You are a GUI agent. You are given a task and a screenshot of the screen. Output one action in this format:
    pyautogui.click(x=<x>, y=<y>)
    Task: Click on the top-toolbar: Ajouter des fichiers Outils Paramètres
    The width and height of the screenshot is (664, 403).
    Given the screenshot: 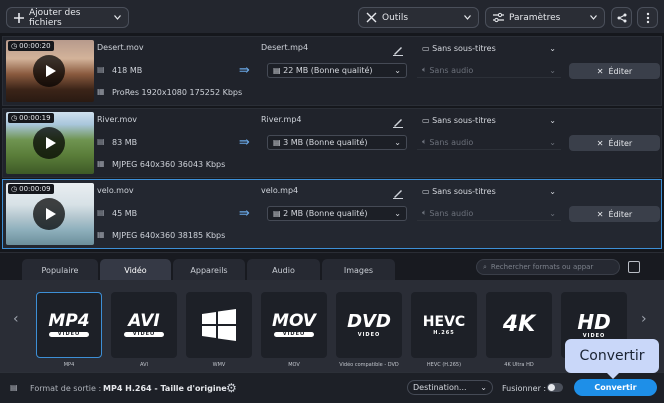 What is the action you would take?
    pyautogui.click(x=332, y=17)
    